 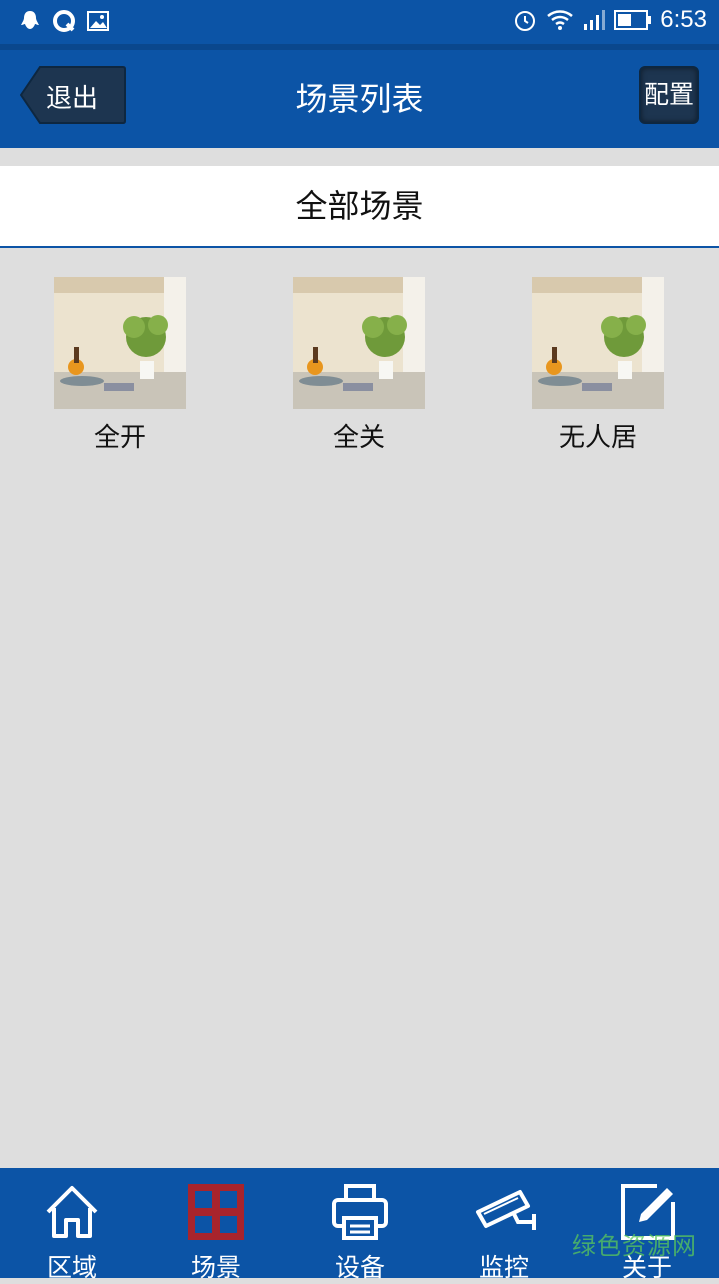 What do you see at coordinates (669, 95) in the screenshot?
I see `config-button: 配置` at bounding box center [669, 95].